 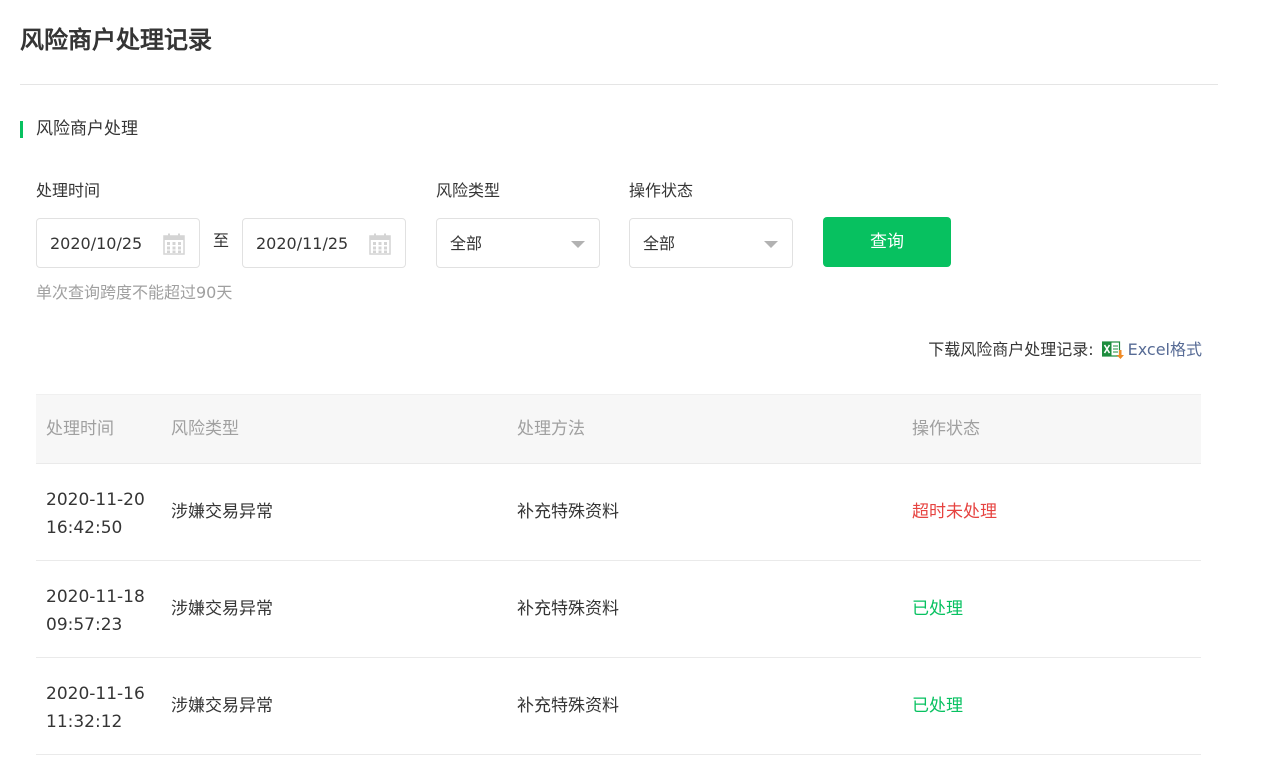 I want to click on risk-type-select-value: 全部, so click(x=466, y=243).